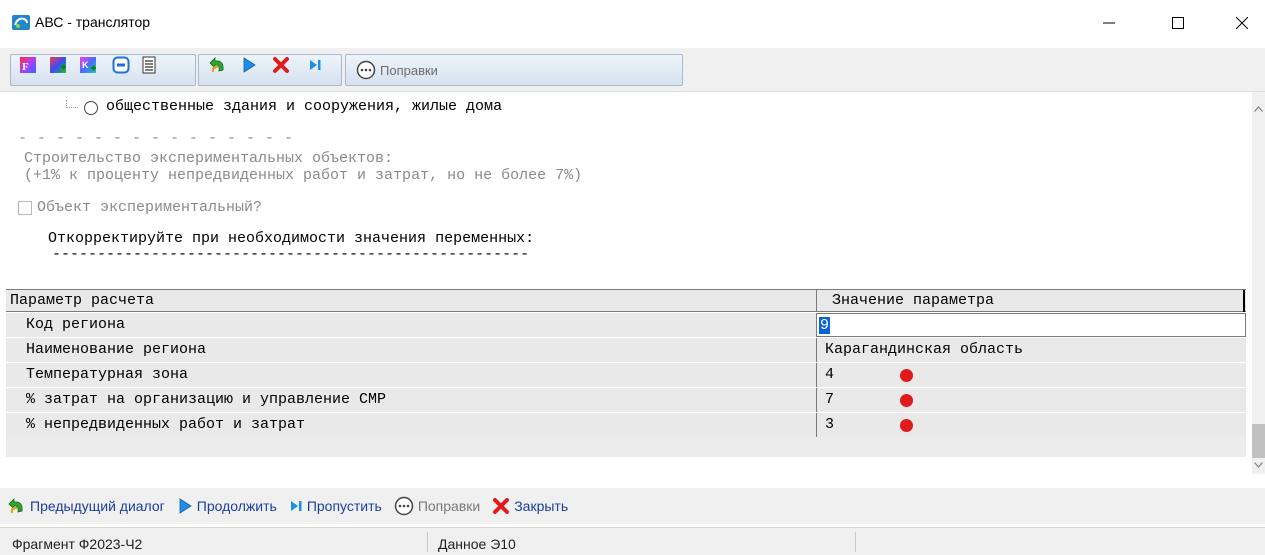 This screenshot has height=555, width=1265. What do you see at coordinates (632, 541) in the screenshot?
I see `status-bar: Фрагмент Ф2023-Ч2 Данное Э10` at bounding box center [632, 541].